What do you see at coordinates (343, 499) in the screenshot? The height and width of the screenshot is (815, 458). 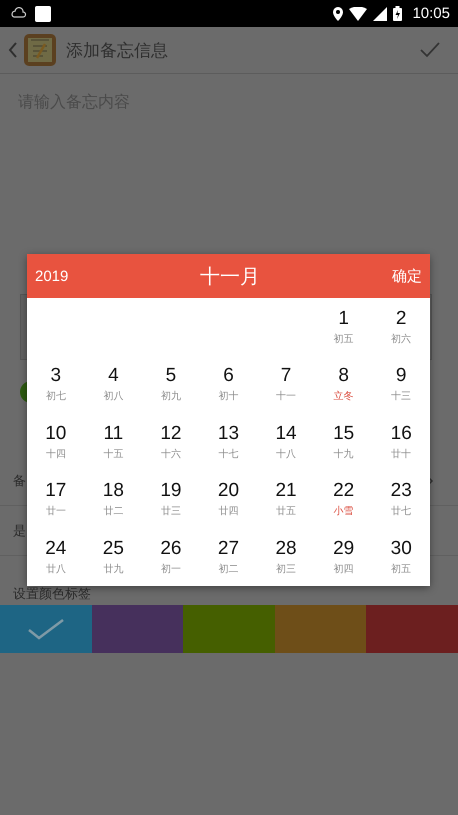 I see `calendar-day: 22 小雪` at bounding box center [343, 499].